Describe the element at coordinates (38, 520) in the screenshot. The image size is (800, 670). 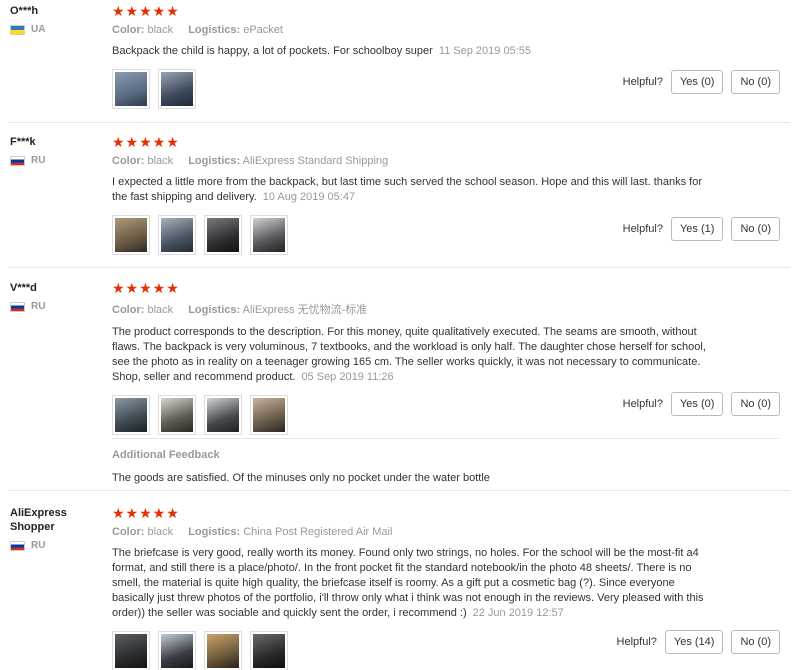
I see `reviewer-name: AliExpress Shopper` at that location.